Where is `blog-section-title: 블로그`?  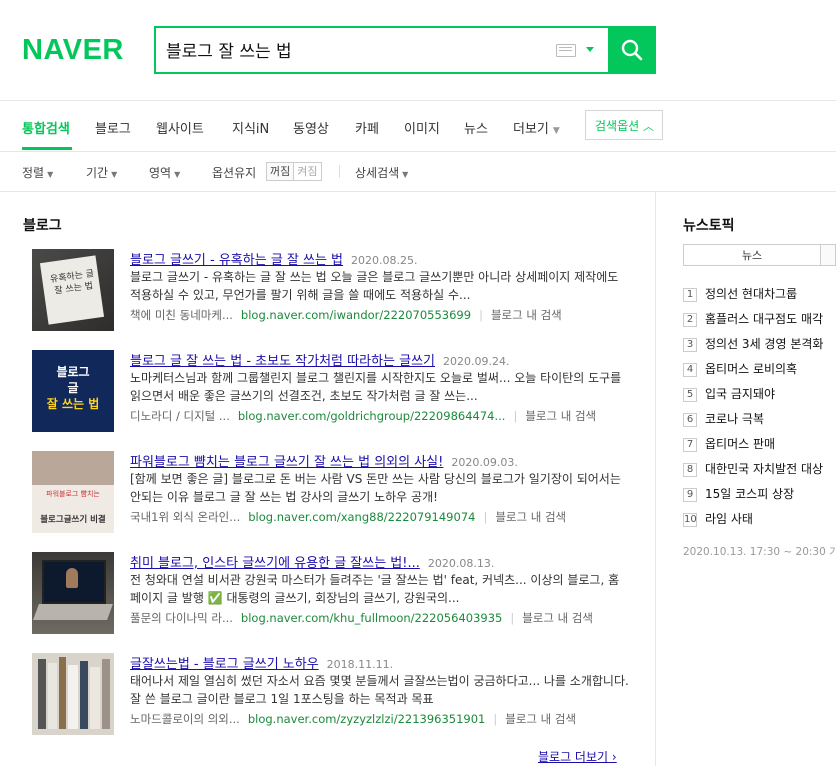 blog-section-title: 블로그 is located at coordinates (42, 226).